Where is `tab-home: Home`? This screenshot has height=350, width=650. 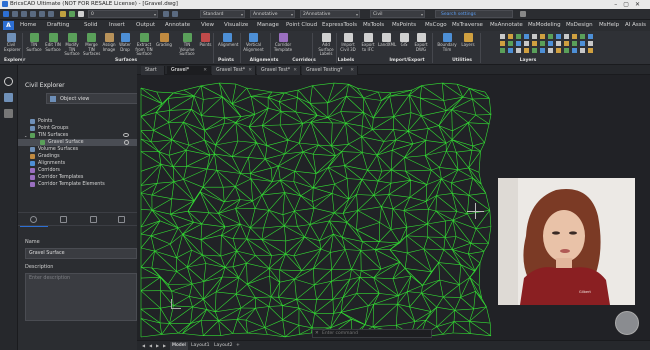 tab-home: Home is located at coordinates (28, 25).